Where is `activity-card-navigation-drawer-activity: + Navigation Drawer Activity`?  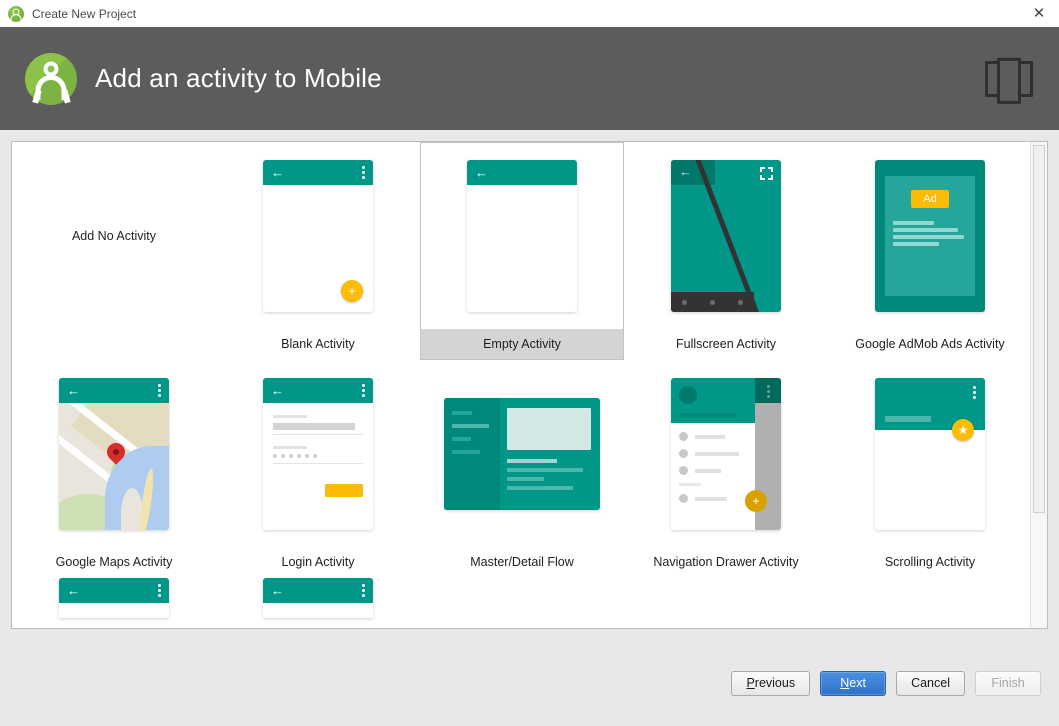
activity-card-navigation-drawer-activity: + Navigation Drawer Activity is located at coordinates (726, 469).